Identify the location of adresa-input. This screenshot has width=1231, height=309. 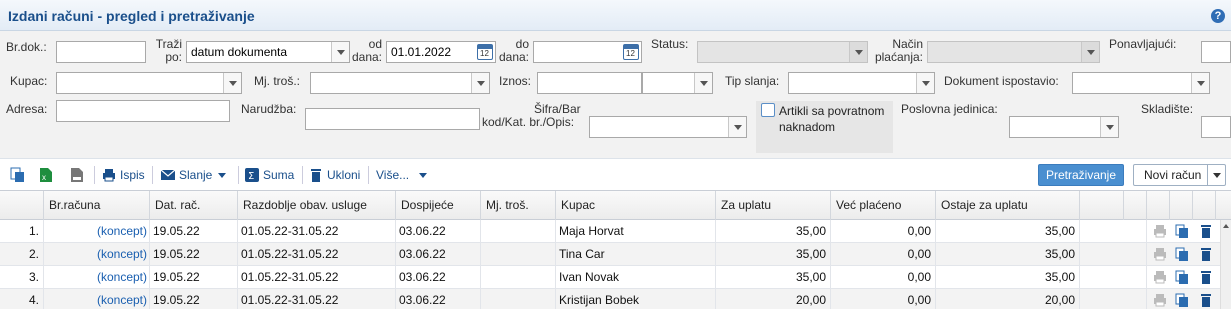
(143, 111).